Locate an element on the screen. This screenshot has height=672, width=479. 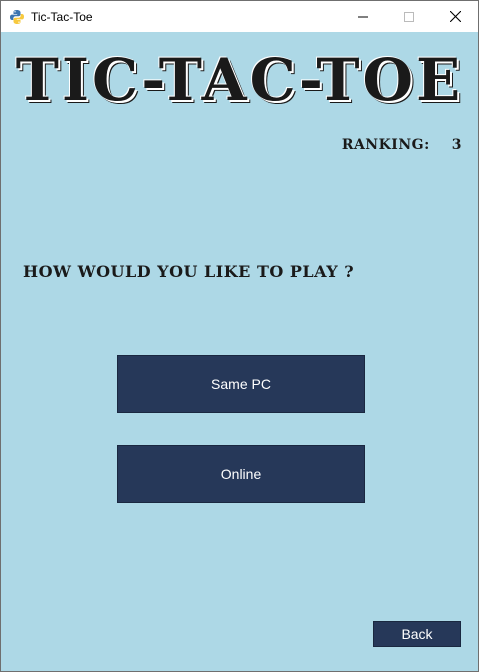
play-mode-prompt: HOW WOULD YOU LIKE TO PLAY ? is located at coordinates (189, 271).